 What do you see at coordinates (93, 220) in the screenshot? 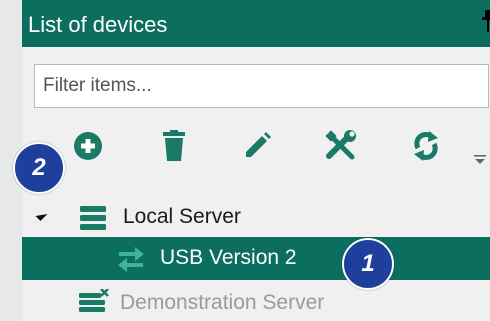
I see `server-icon` at bounding box center [93, 220].